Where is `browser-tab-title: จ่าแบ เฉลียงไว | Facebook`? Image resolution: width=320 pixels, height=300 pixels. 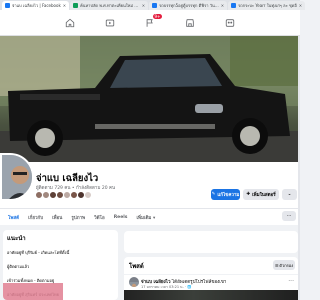
browser-tab-title: จ่าแบ เฉลียงไว | Facebook is located at coordinates (36, 5).